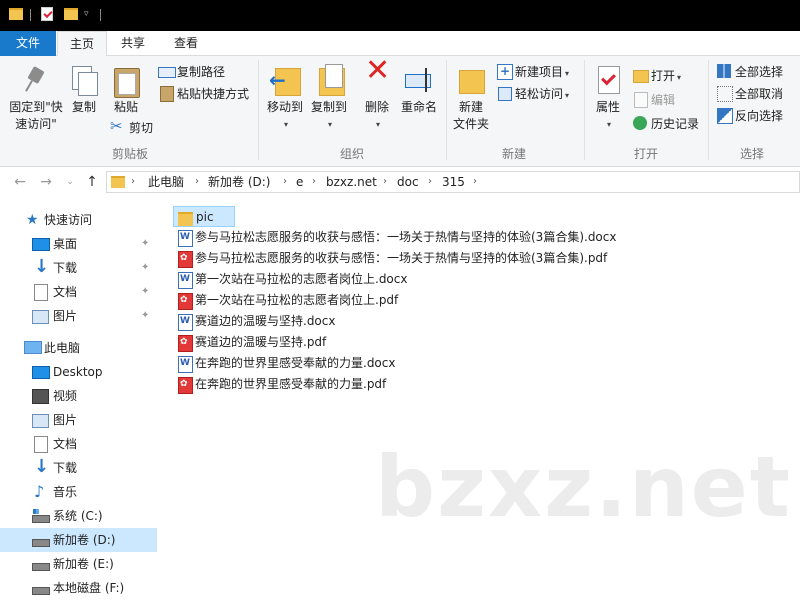 This screenshot has height=600, width=800. I want to click on nav-label: 本地磁盘 (F:), so click(89, 588).